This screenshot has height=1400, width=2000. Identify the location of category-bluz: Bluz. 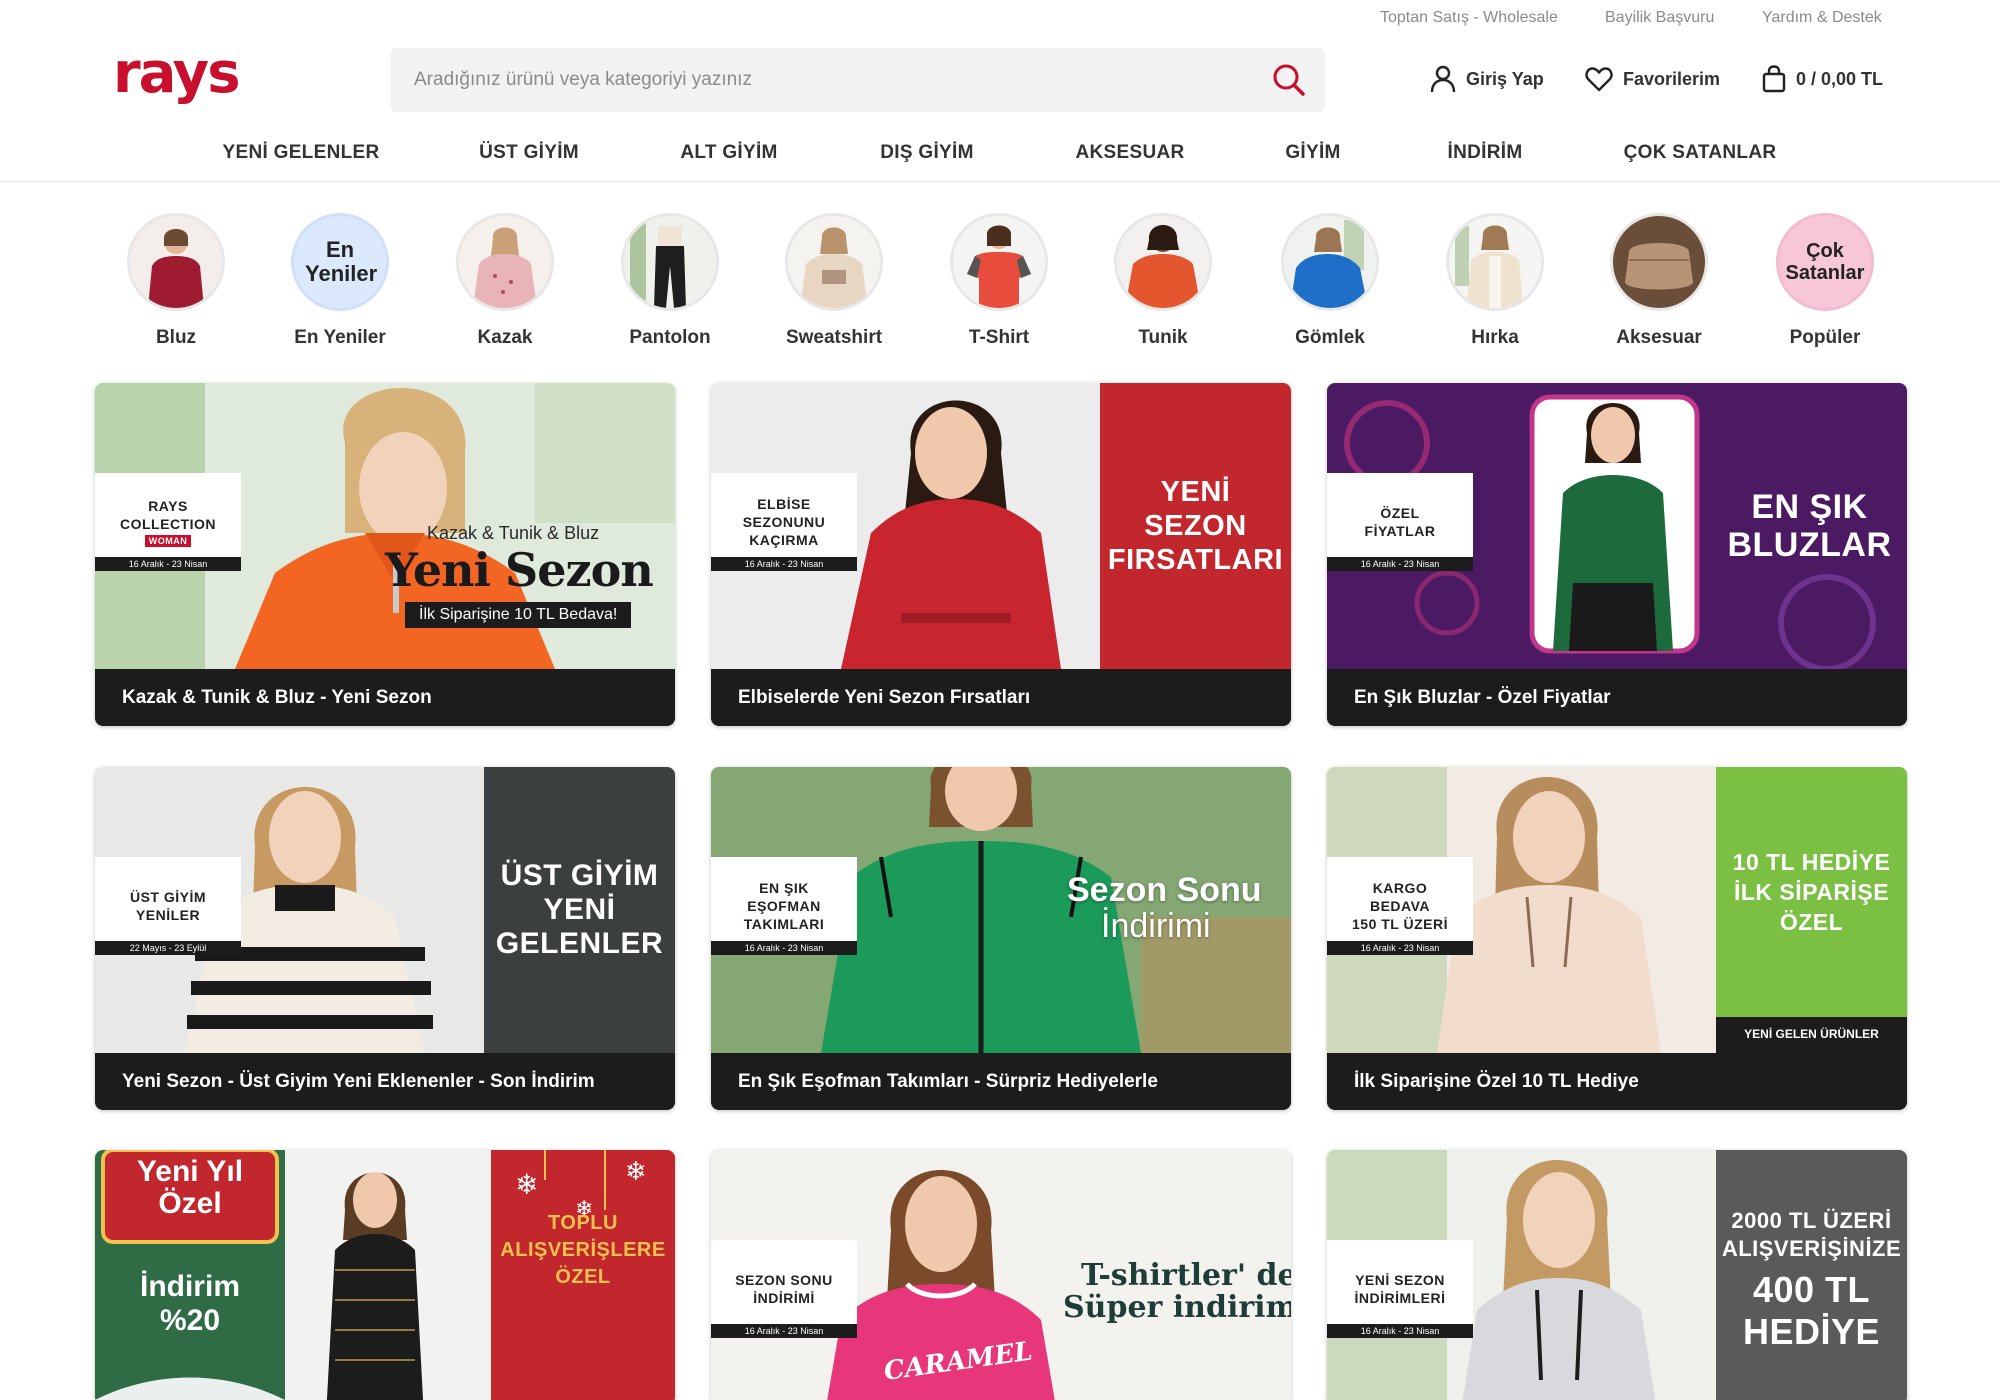
(176, 281).